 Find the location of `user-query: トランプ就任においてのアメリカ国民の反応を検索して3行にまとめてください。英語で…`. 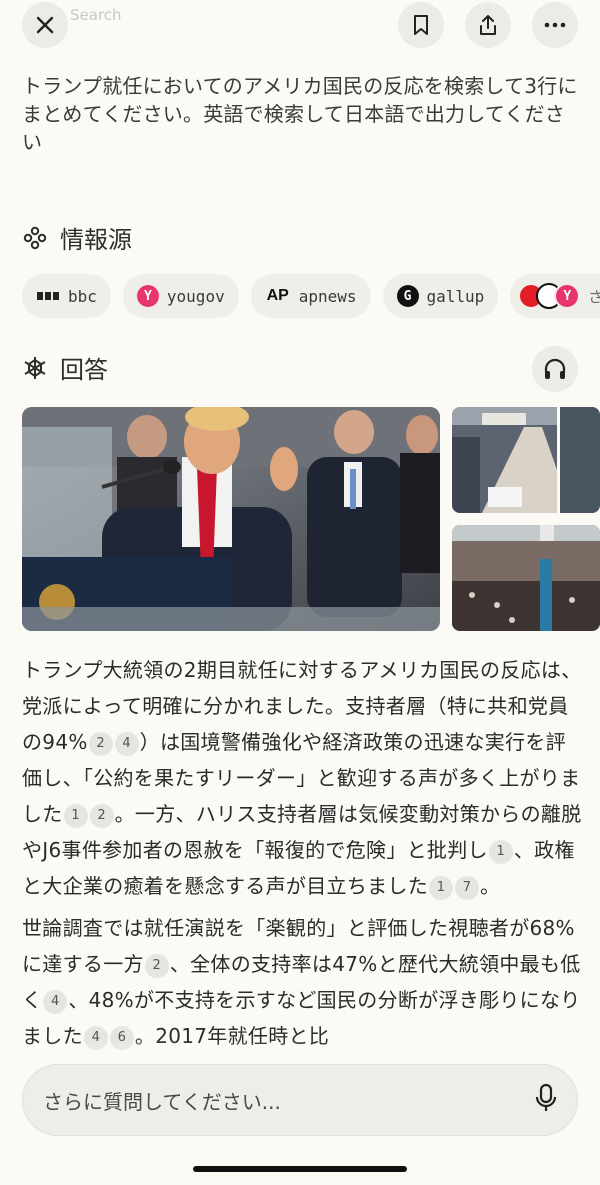

user-query: トランプ就任においてのアメリカ国民の反応を検索して3行にまとめてください。英語で… is located at coordinates (300, 114).